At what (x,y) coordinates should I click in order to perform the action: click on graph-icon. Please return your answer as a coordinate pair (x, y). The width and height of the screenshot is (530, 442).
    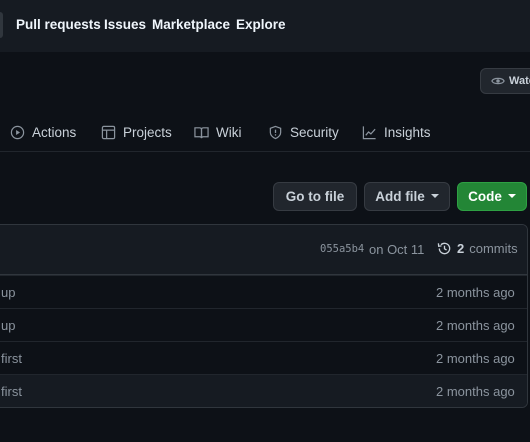
    Looking at the image, I should click on (369, 132).